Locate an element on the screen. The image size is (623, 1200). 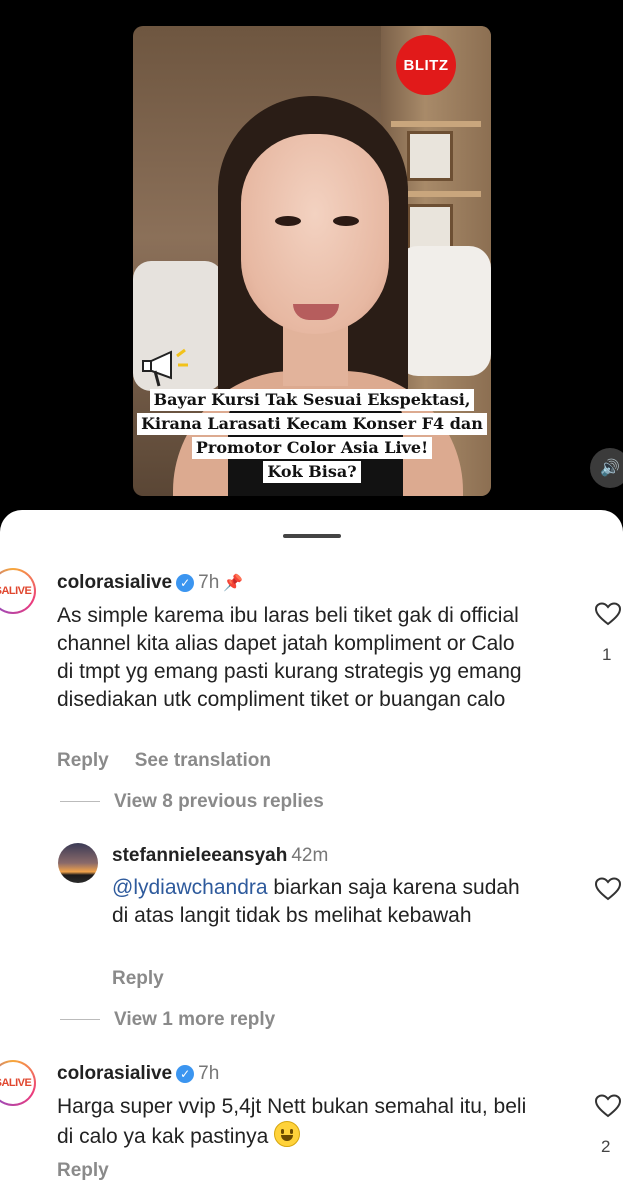
headline-line: Kok Bisa? is located at coordinates (312, 472).